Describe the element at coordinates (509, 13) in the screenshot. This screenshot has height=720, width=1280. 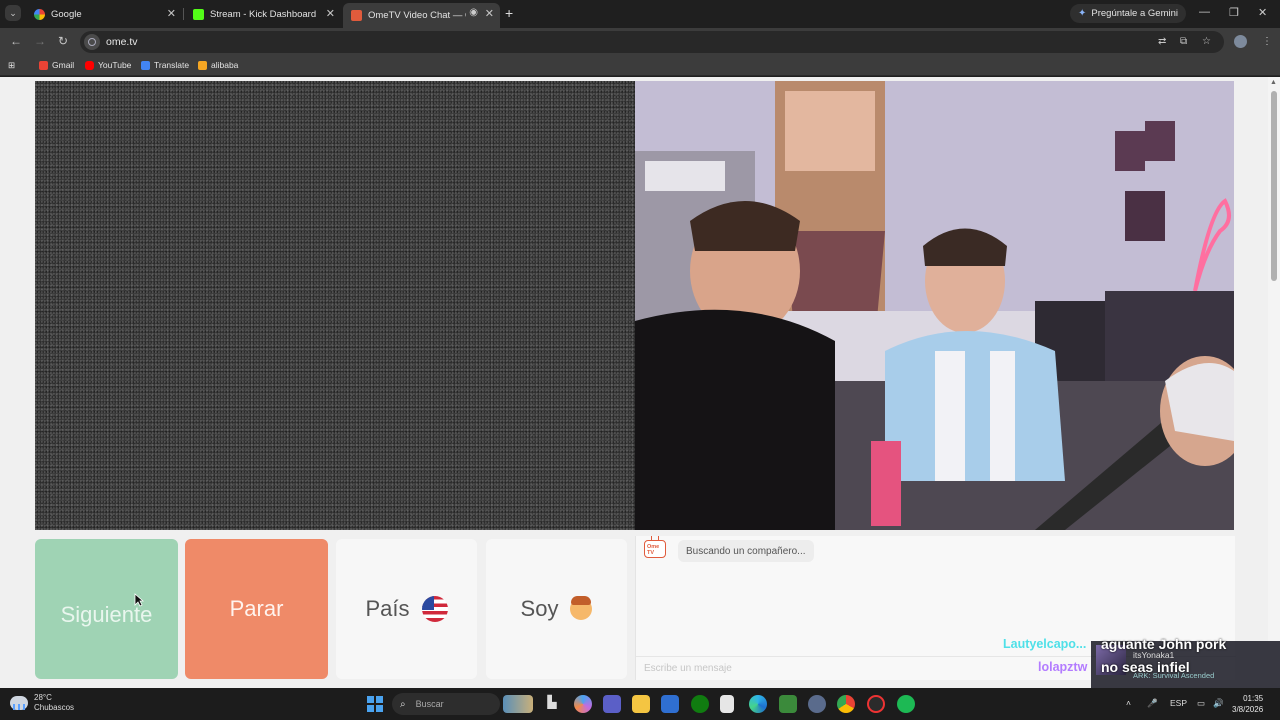
I see `new-tab-button: +` at that location.